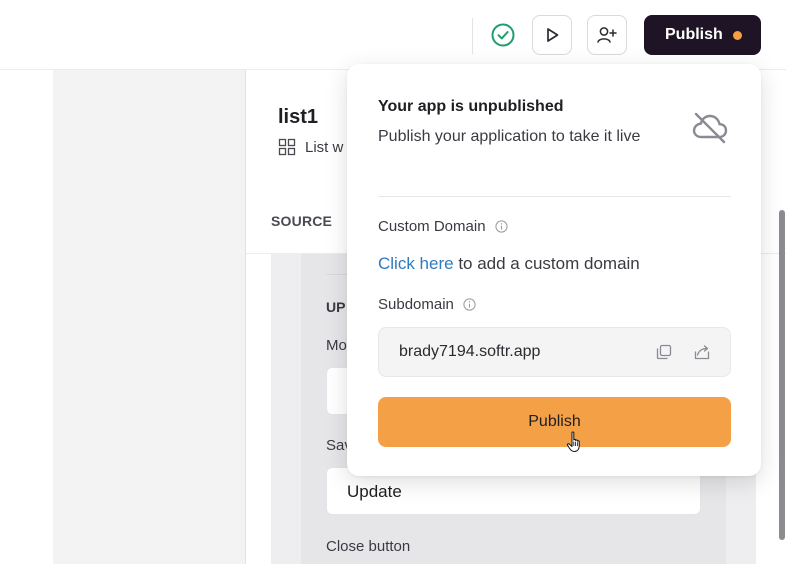 This screenshot has height=564, width=786. What do you see at coordinates (664, 352) in the screenshot?
I see `copy-icon` at bounding box center [664, 352].